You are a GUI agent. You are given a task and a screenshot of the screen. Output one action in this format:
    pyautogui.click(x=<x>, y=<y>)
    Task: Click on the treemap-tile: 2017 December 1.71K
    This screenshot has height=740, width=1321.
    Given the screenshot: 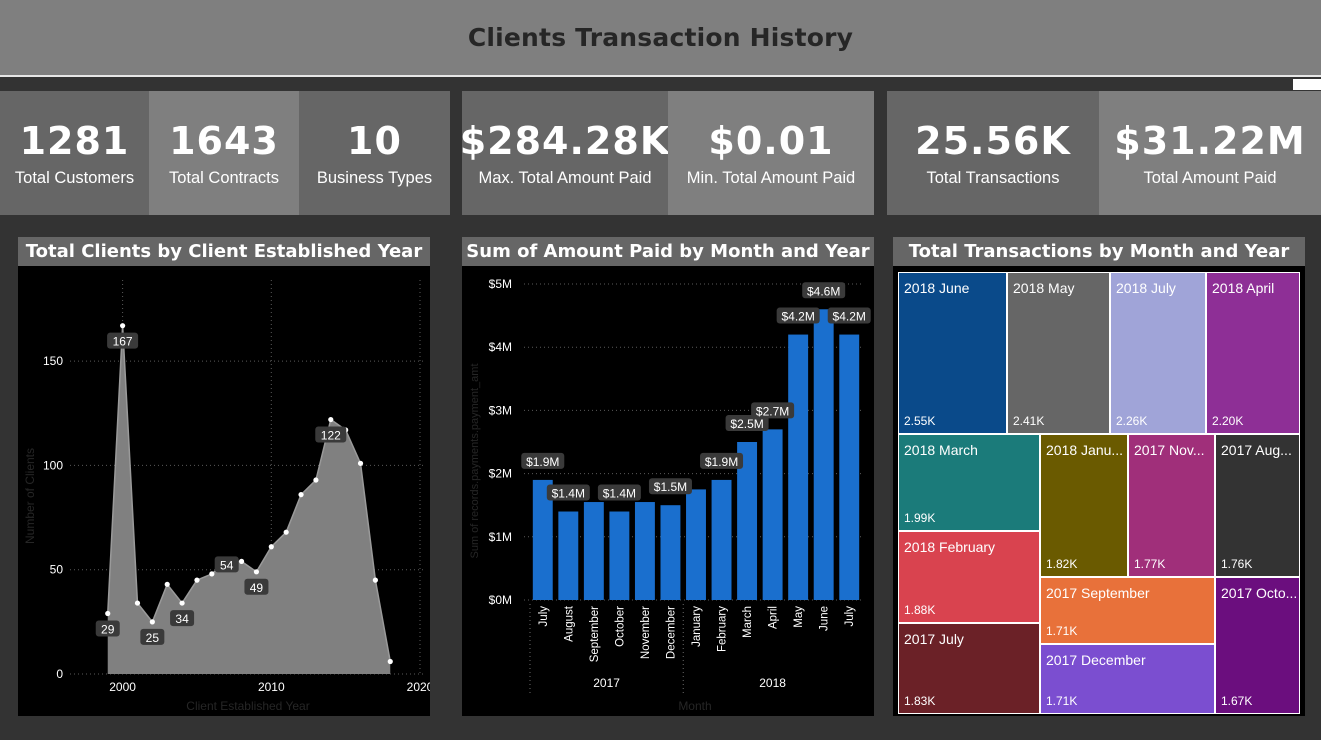 What is the action you would take?
    pyautogui.click(x=1127, y=679)
    